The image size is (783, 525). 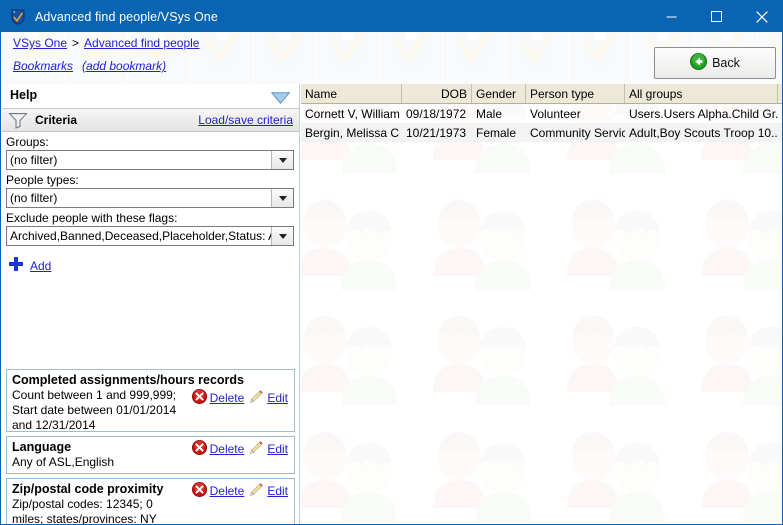 I want to click on breadcrumb-current-link: Advanced find people, so click(x=141, y=43).